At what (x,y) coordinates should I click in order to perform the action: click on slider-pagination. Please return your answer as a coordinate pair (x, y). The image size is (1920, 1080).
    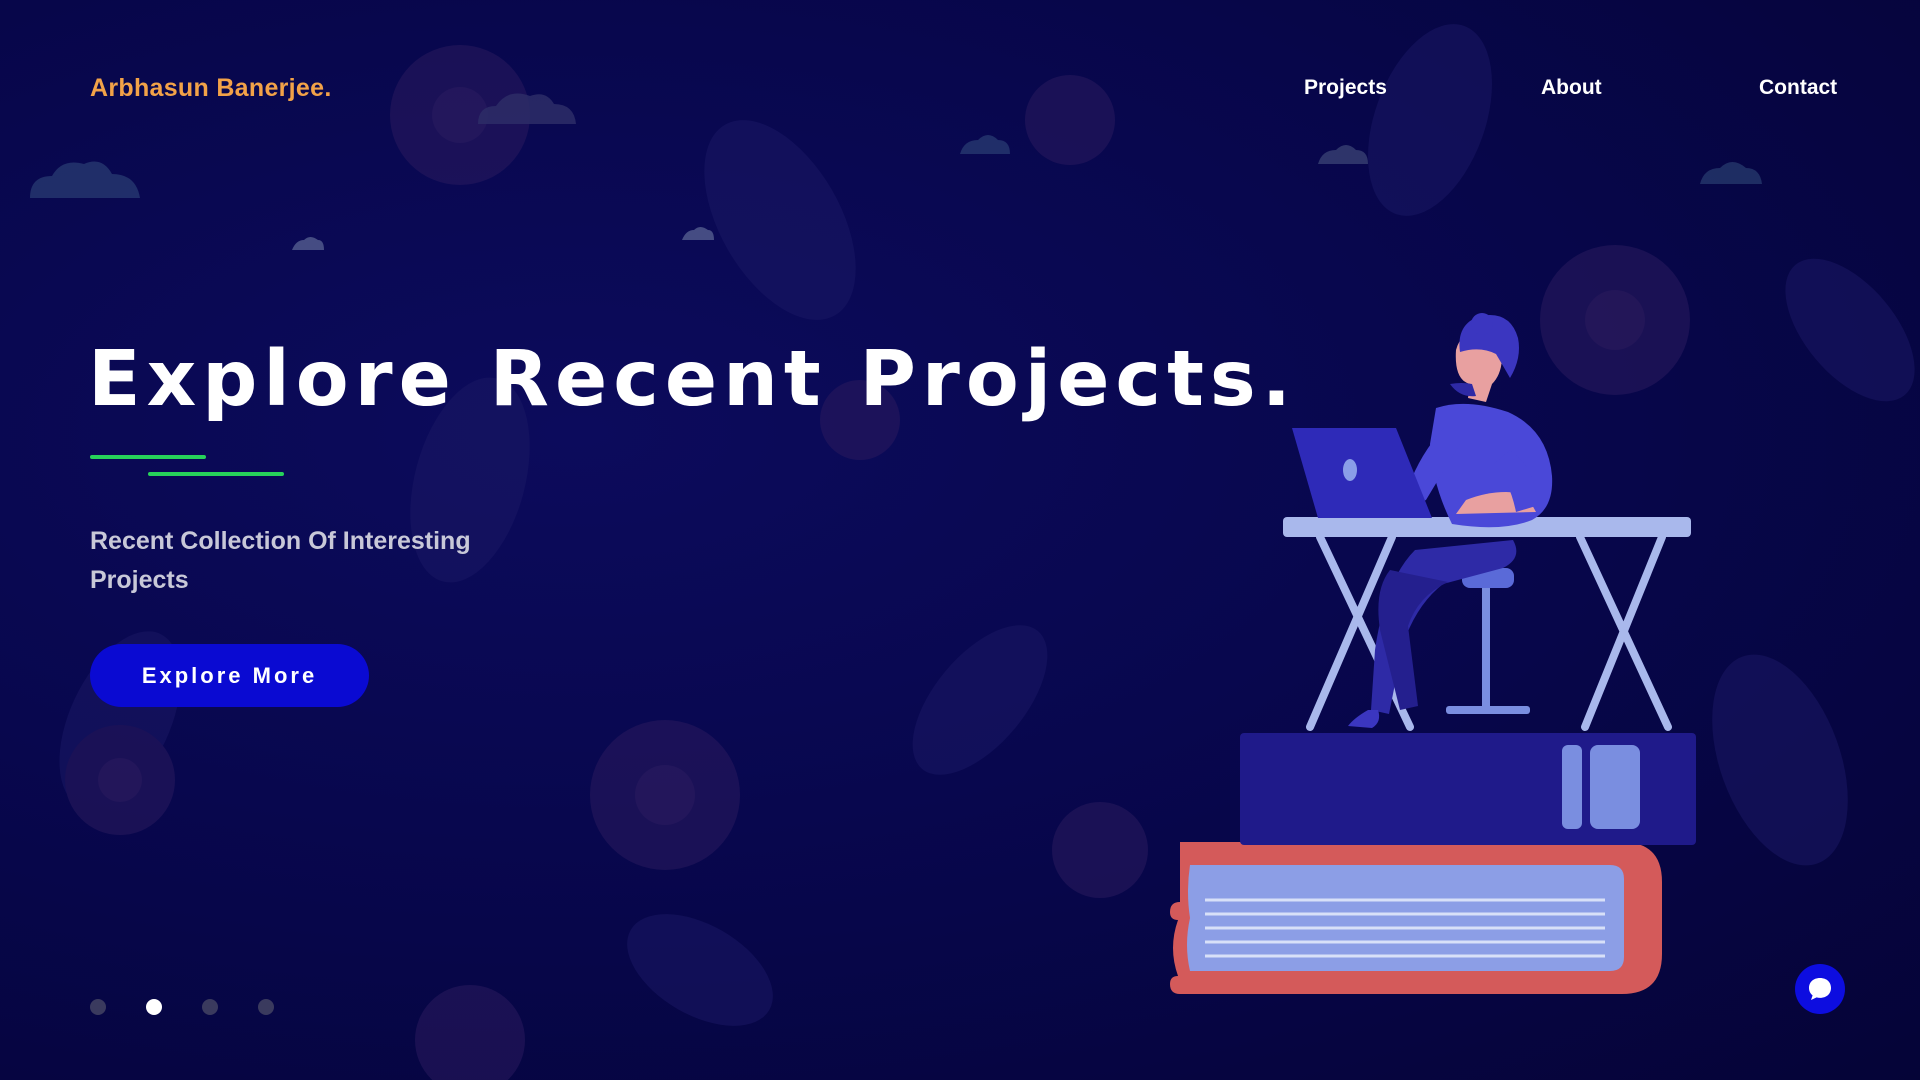
    Looking at the image, I should click on (182, 1007).